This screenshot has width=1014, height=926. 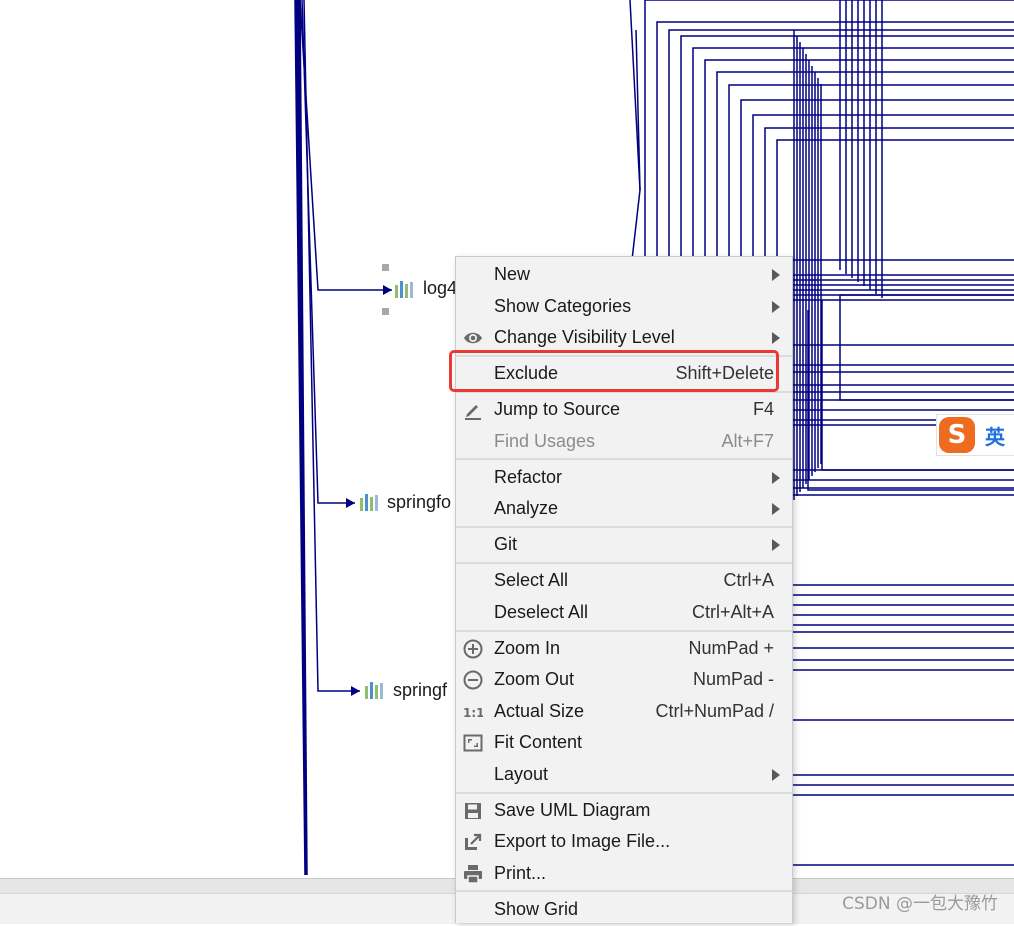 What do you see at coordinates (614, 371) in the screenshot?
I see `exclude-highlight-box` at bounding box center [614, 371].